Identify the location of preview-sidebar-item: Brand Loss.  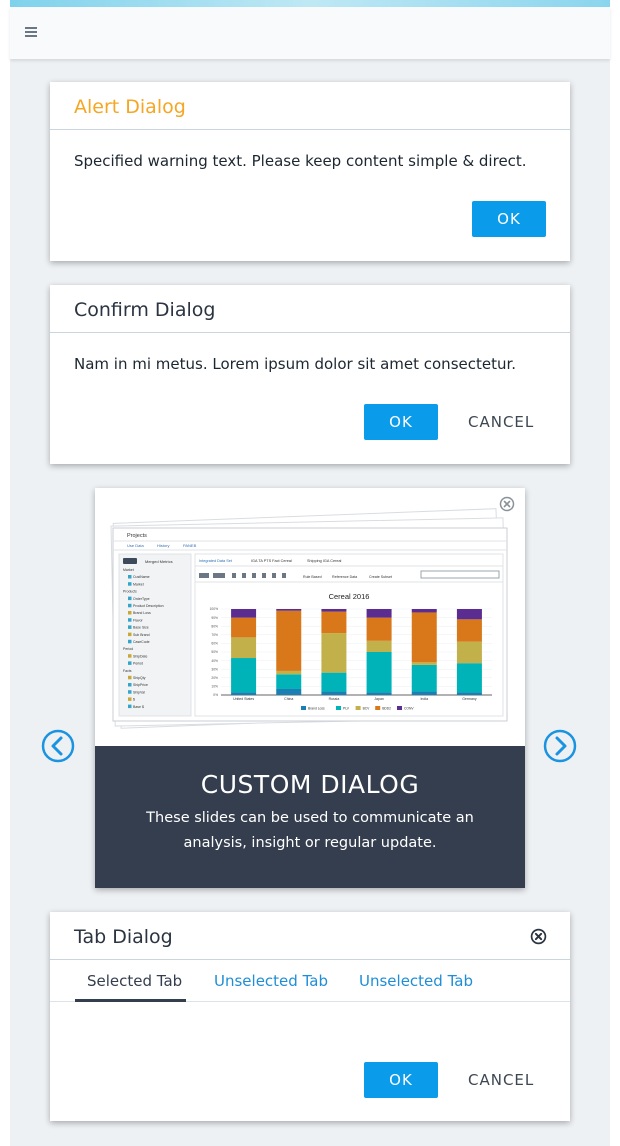
(142, 613).